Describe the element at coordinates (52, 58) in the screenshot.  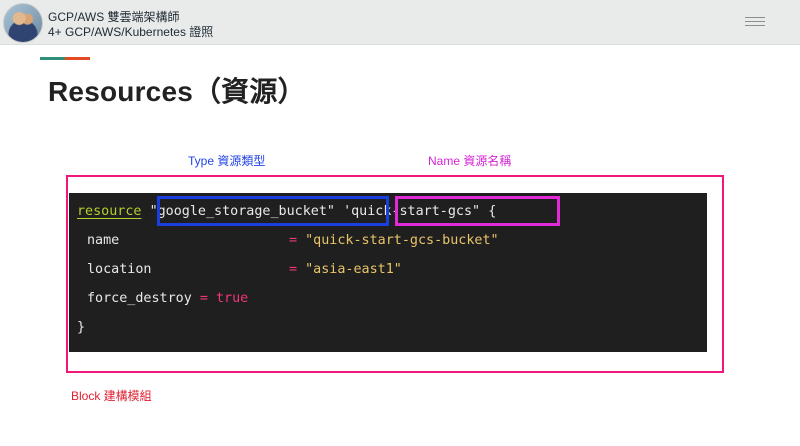
I see `accent-bar-green` at that location.